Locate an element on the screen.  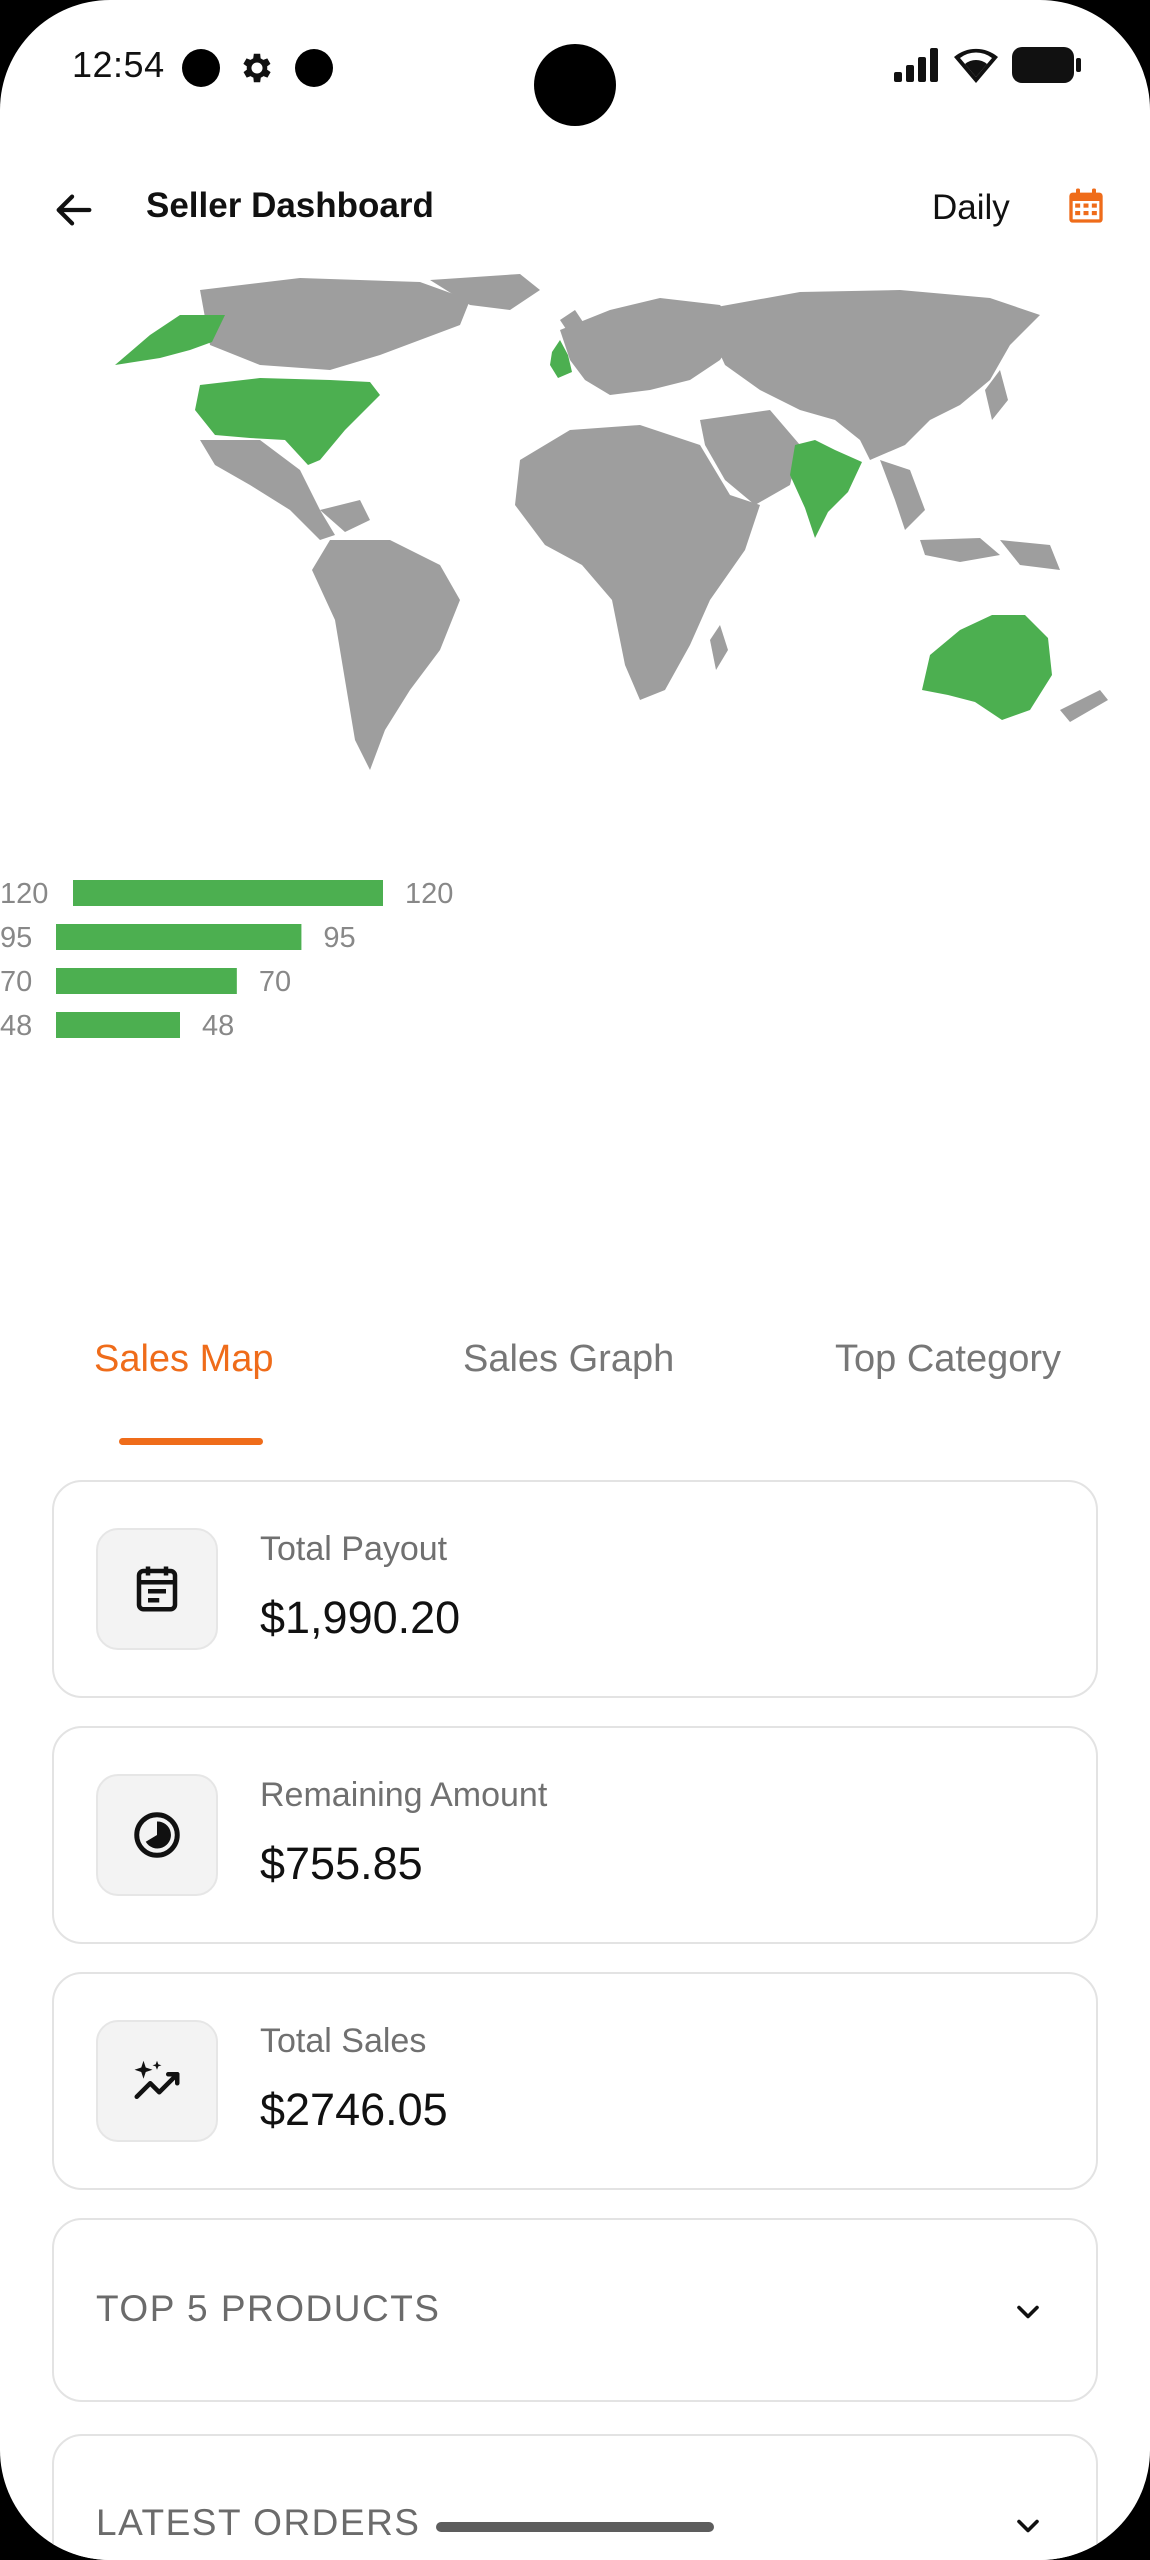
bar-category-label: 48 is located at coordinates (16, 1026).